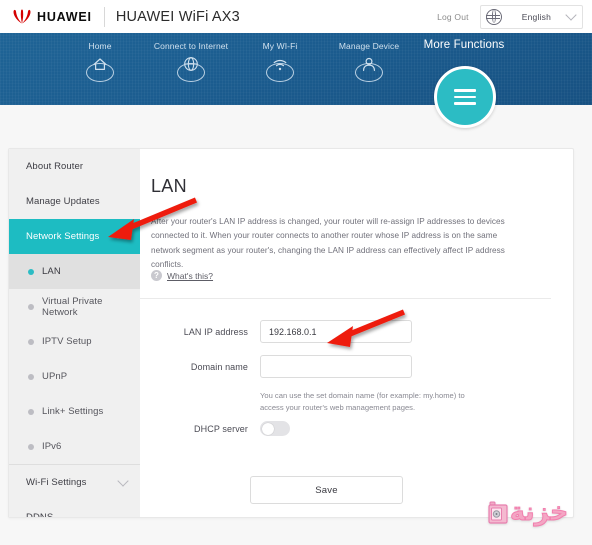 The width and height of the screenshot is (592, 545). Describe the element at coordinates (221, 428) in the screenshot. I see `dhcp-server-label: DHCP server` at that location.